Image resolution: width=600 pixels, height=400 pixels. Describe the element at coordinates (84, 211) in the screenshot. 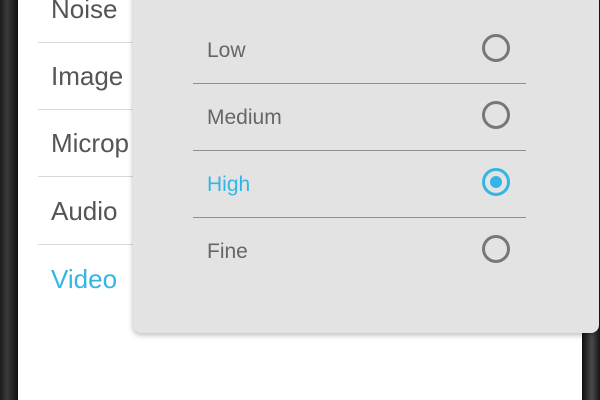

I see `settings-item-label: Audio` at that location.